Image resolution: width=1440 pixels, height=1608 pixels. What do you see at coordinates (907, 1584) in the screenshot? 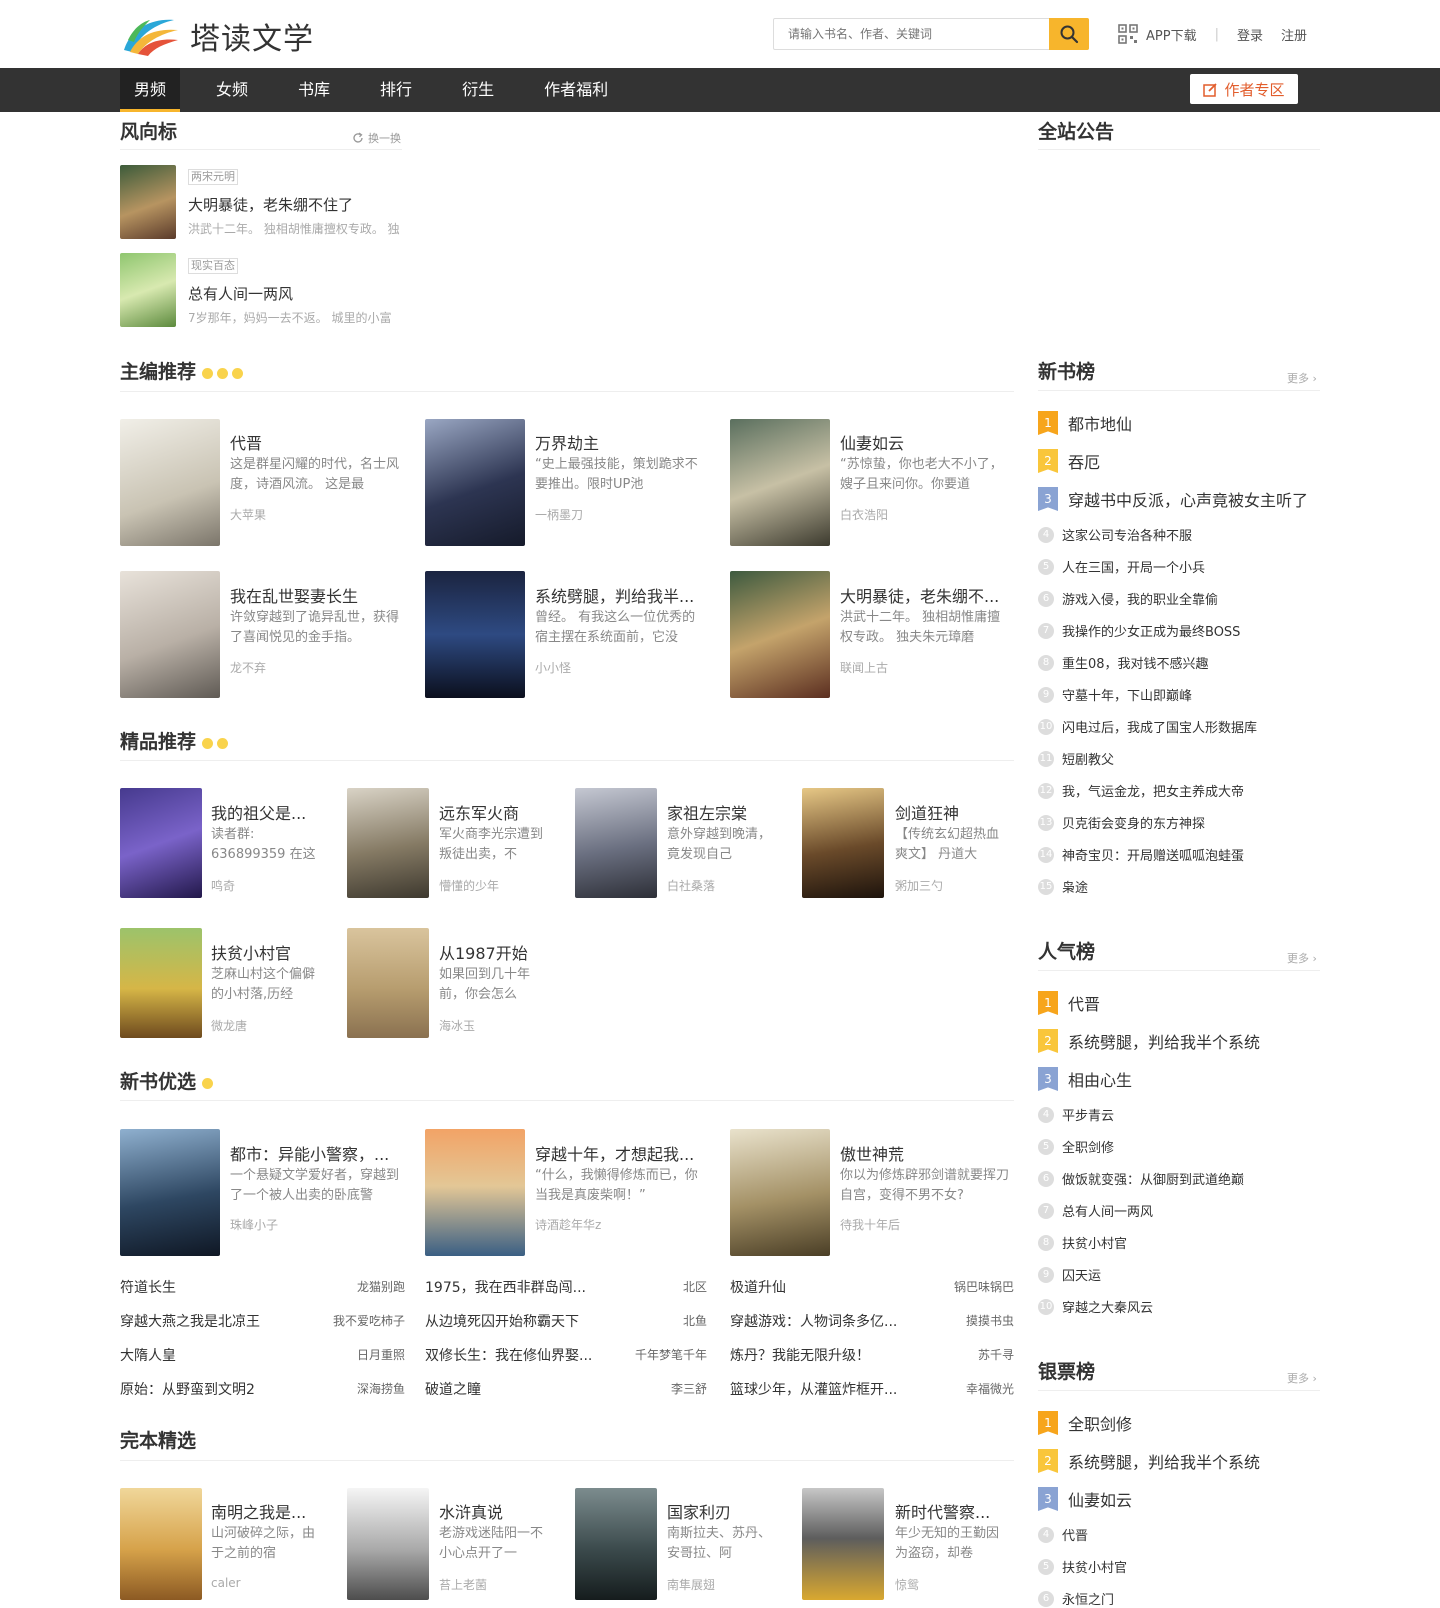
I see `book-author: 惊鸳` at bounding box center [907, 1584].